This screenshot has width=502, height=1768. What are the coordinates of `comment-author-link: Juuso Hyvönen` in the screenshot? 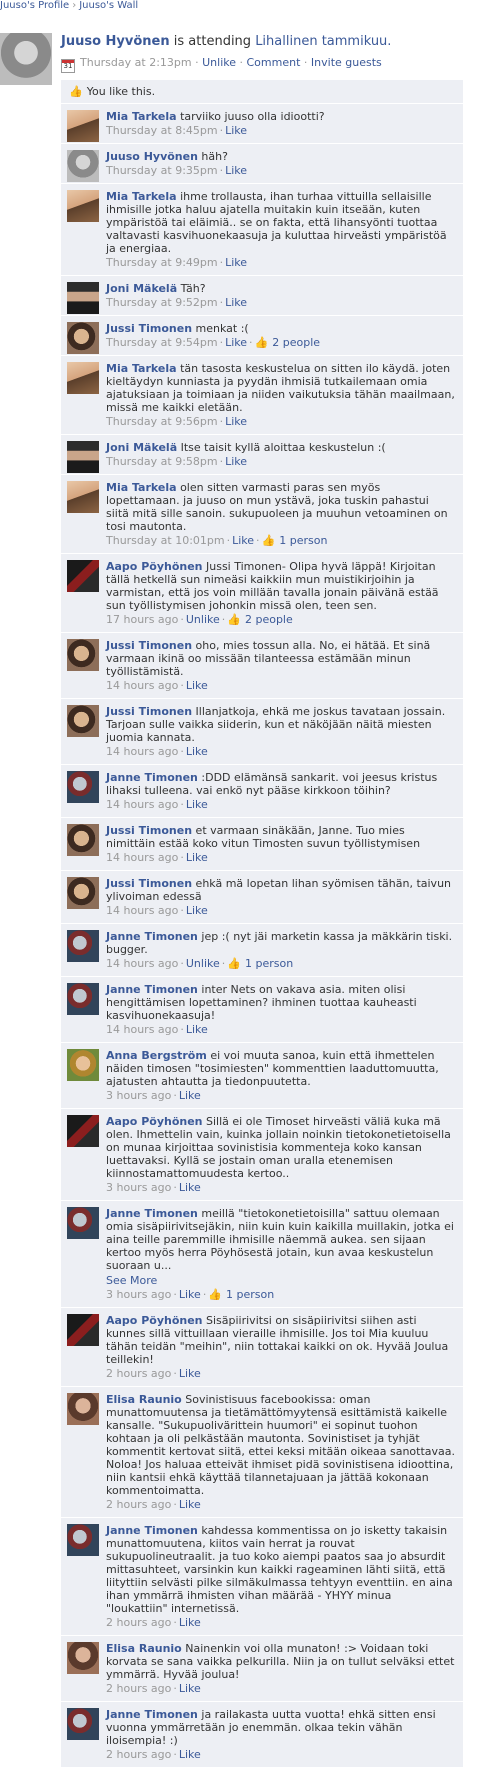 It's located at (152, 156).